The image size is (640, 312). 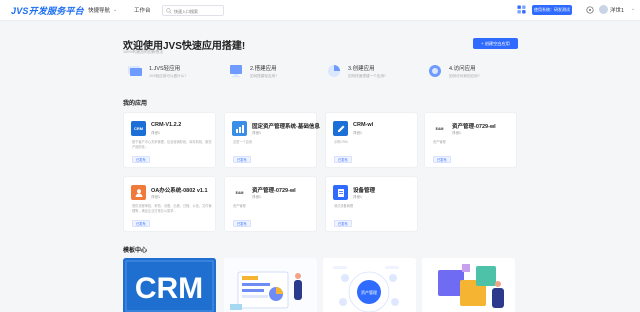 What do you see at coordinates (239, 128) in the screenshot?
I see `bar-chart-icon` at bounding box center [239, 128].